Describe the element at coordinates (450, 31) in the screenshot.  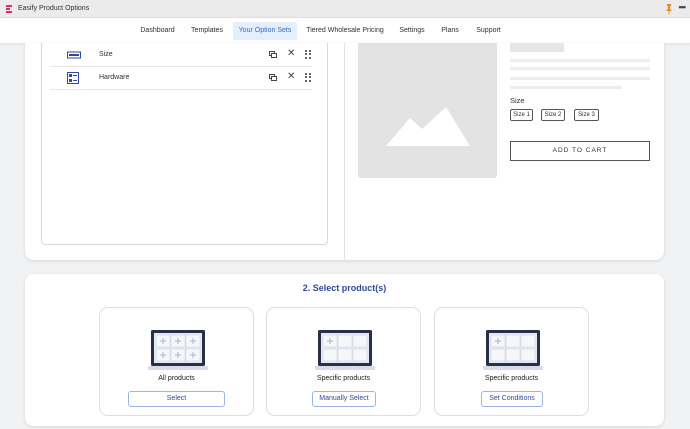
I see `nav-plans: Plans` at that location.